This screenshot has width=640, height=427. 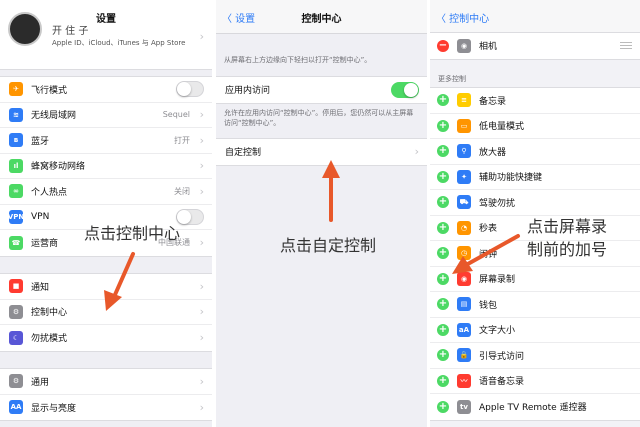 What do you see at coordinates (119, 281) in the screenshot?
I see `arrow-to-control-center` at bounding box center [119, 281].